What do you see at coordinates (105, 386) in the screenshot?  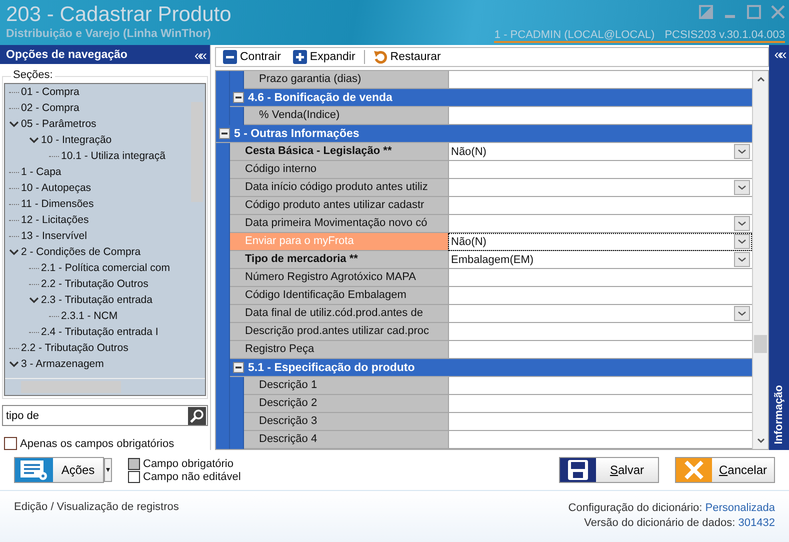 I see `horizontal-scrollbar` at bounding box center [105, 386].